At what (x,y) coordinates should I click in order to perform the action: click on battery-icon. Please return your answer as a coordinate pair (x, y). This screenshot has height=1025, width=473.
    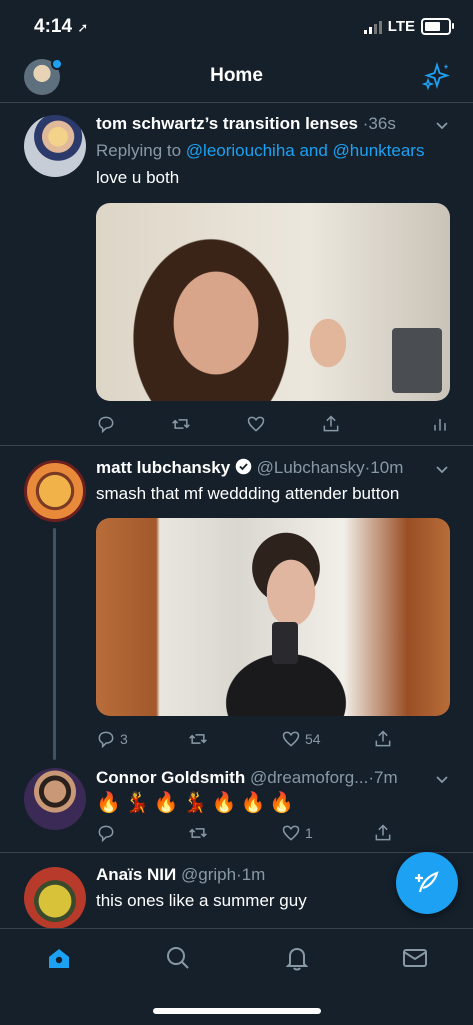
    Looking at the image, I should click on (437, 26).